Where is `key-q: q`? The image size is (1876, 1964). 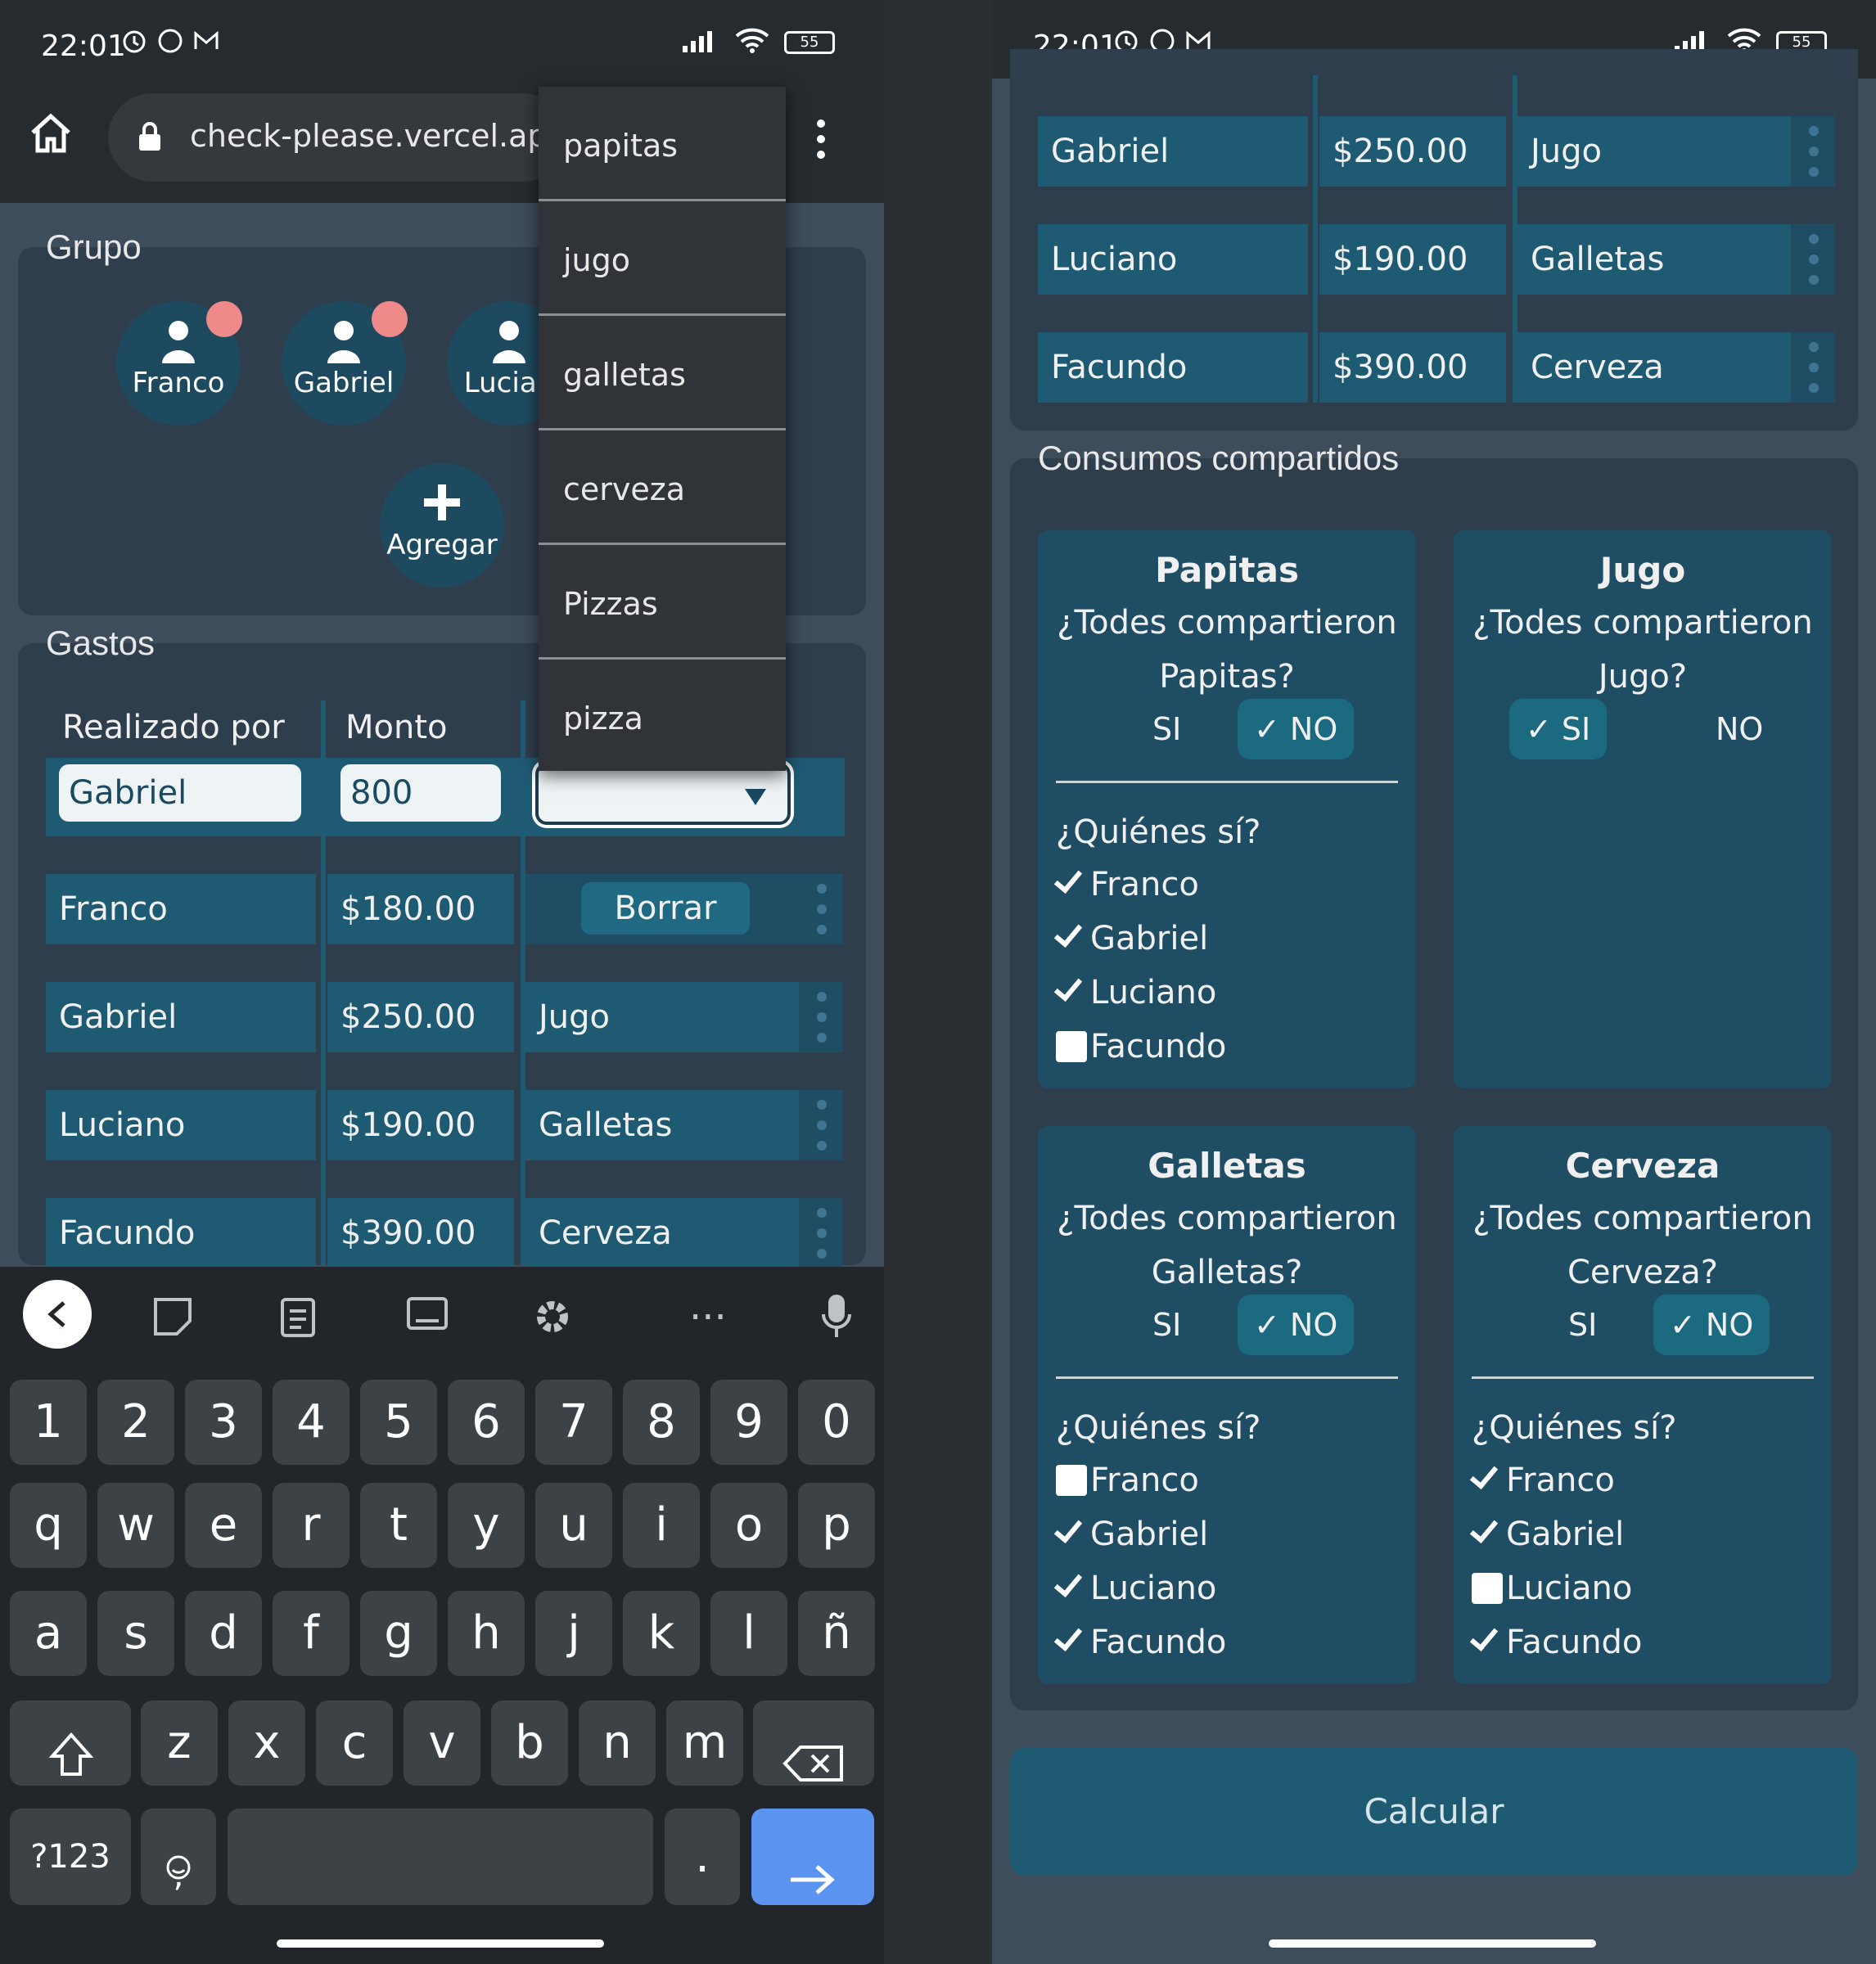 key-q: q is located at coordinates (48, 1525).